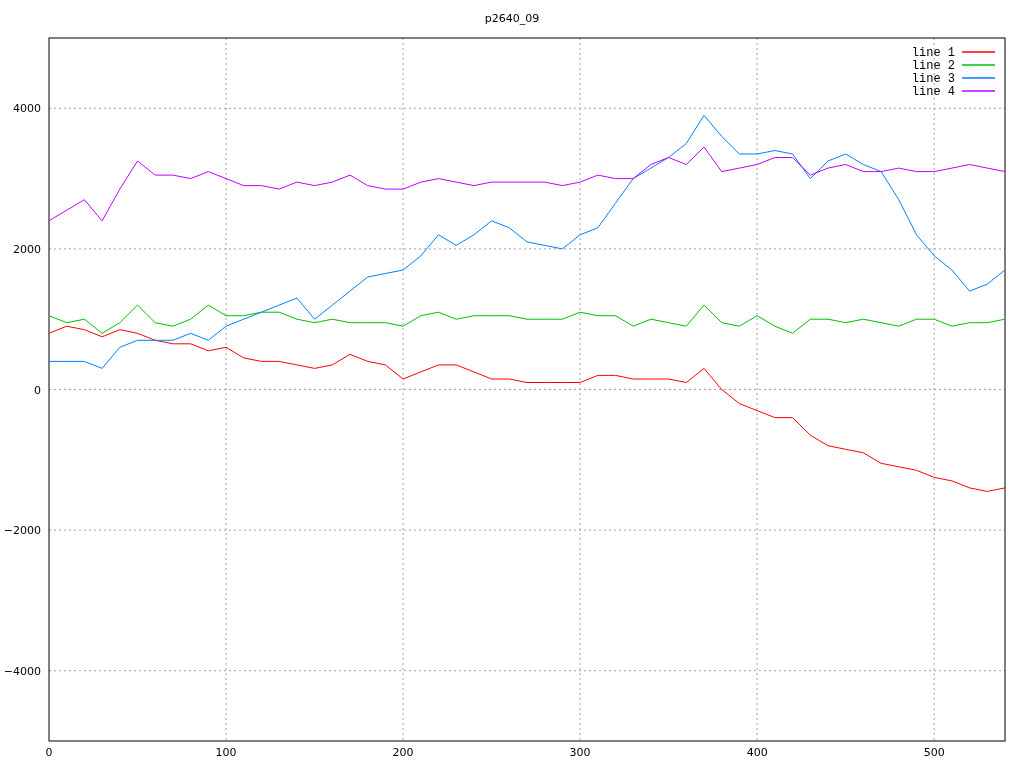 The image size is (1024, 768). I want to click on x-tick-label: 500, so click(934, 752).